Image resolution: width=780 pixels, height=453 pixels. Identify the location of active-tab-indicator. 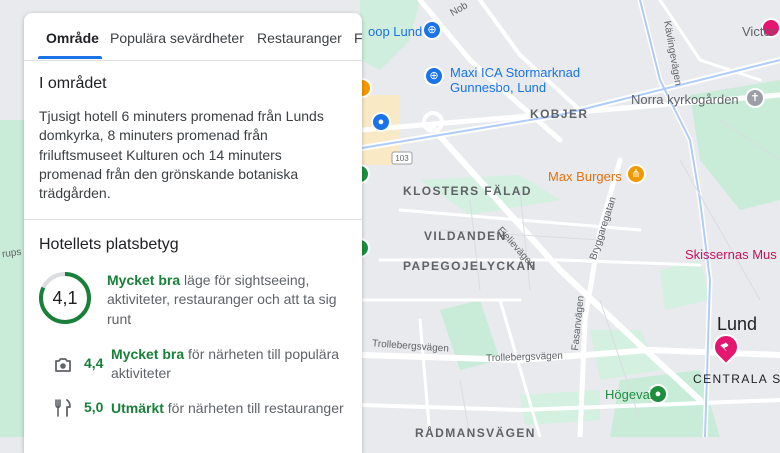
(70, 57).